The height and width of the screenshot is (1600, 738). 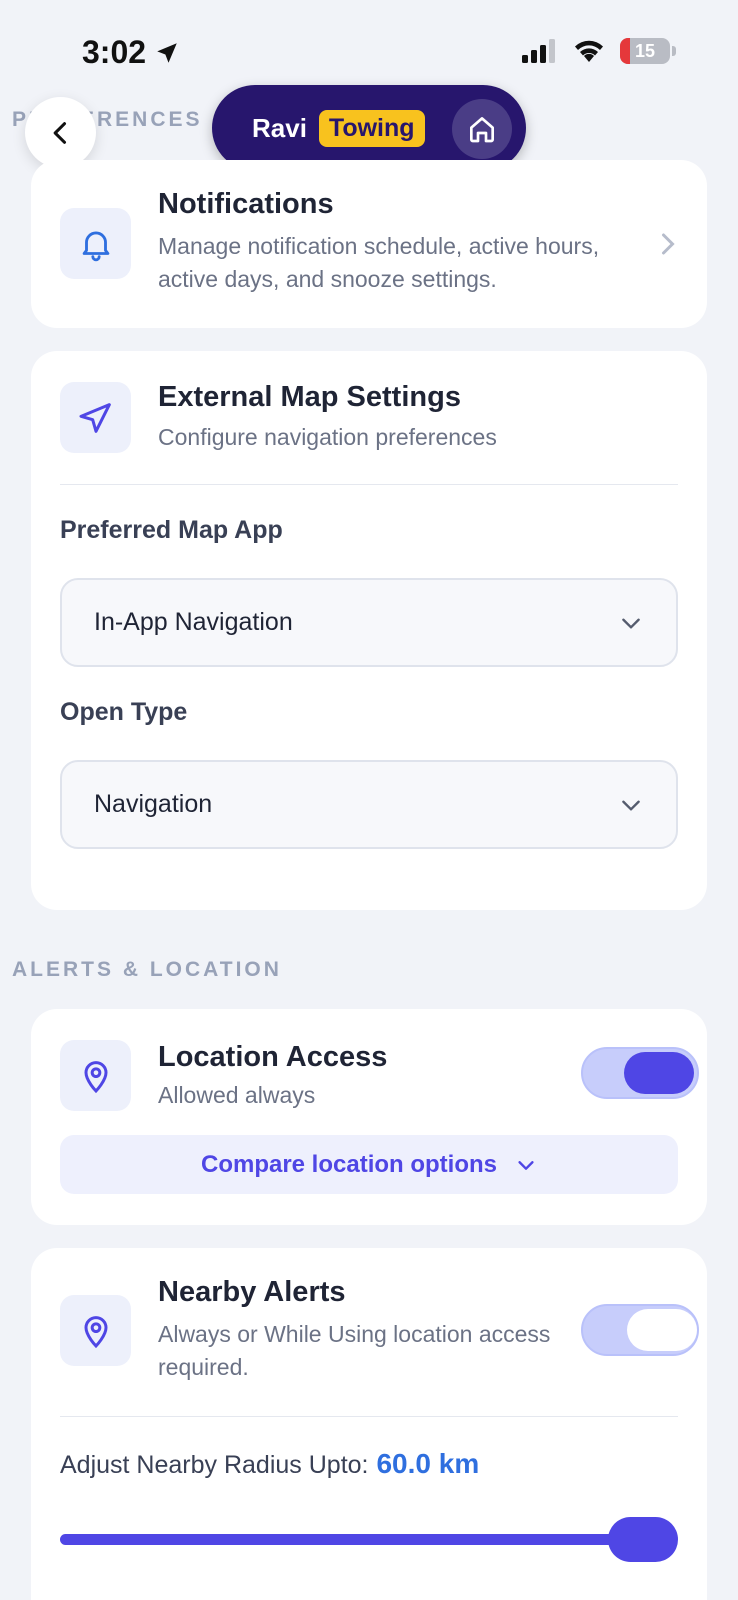 What do you see at coordinates (589, 51) in the screenshot?
I see `wifi-icon` at bounding box center [589, 51].